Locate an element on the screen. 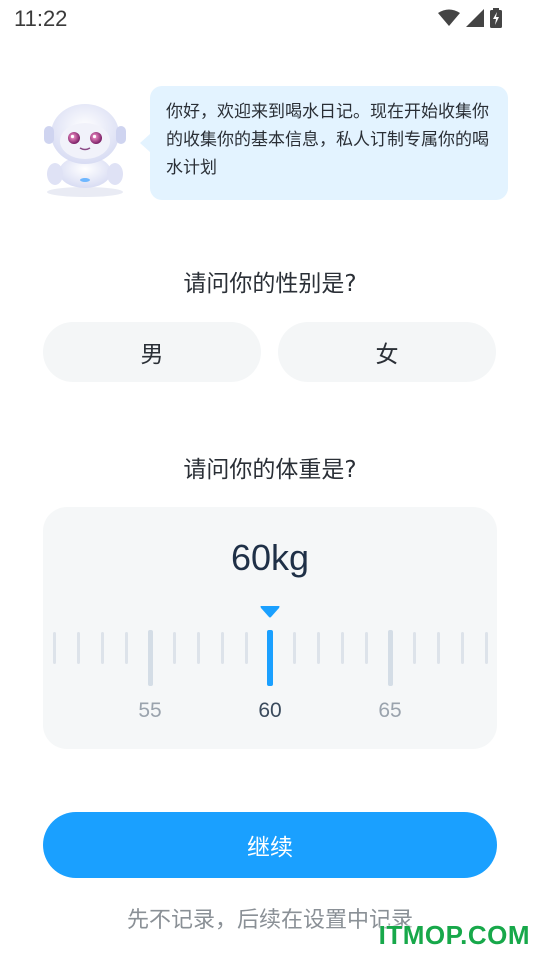  ruler-pointer-icon is located at coordinates (270, 613).